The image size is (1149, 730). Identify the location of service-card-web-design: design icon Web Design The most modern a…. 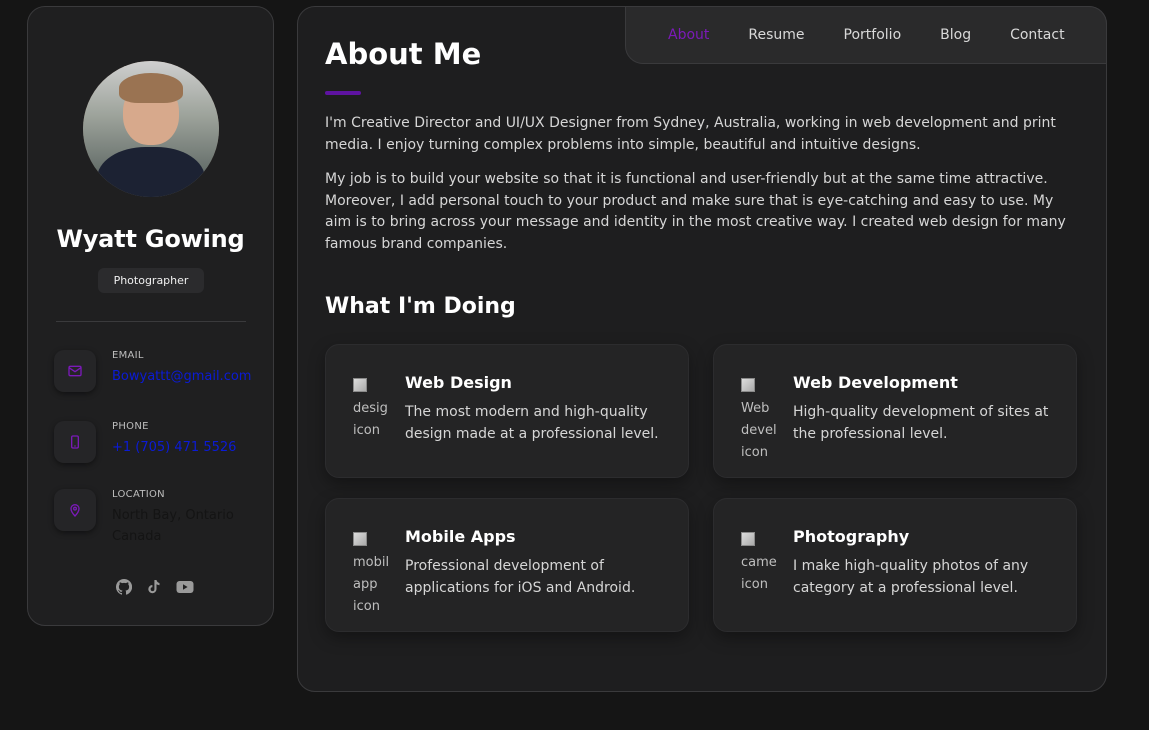
(507, 411).